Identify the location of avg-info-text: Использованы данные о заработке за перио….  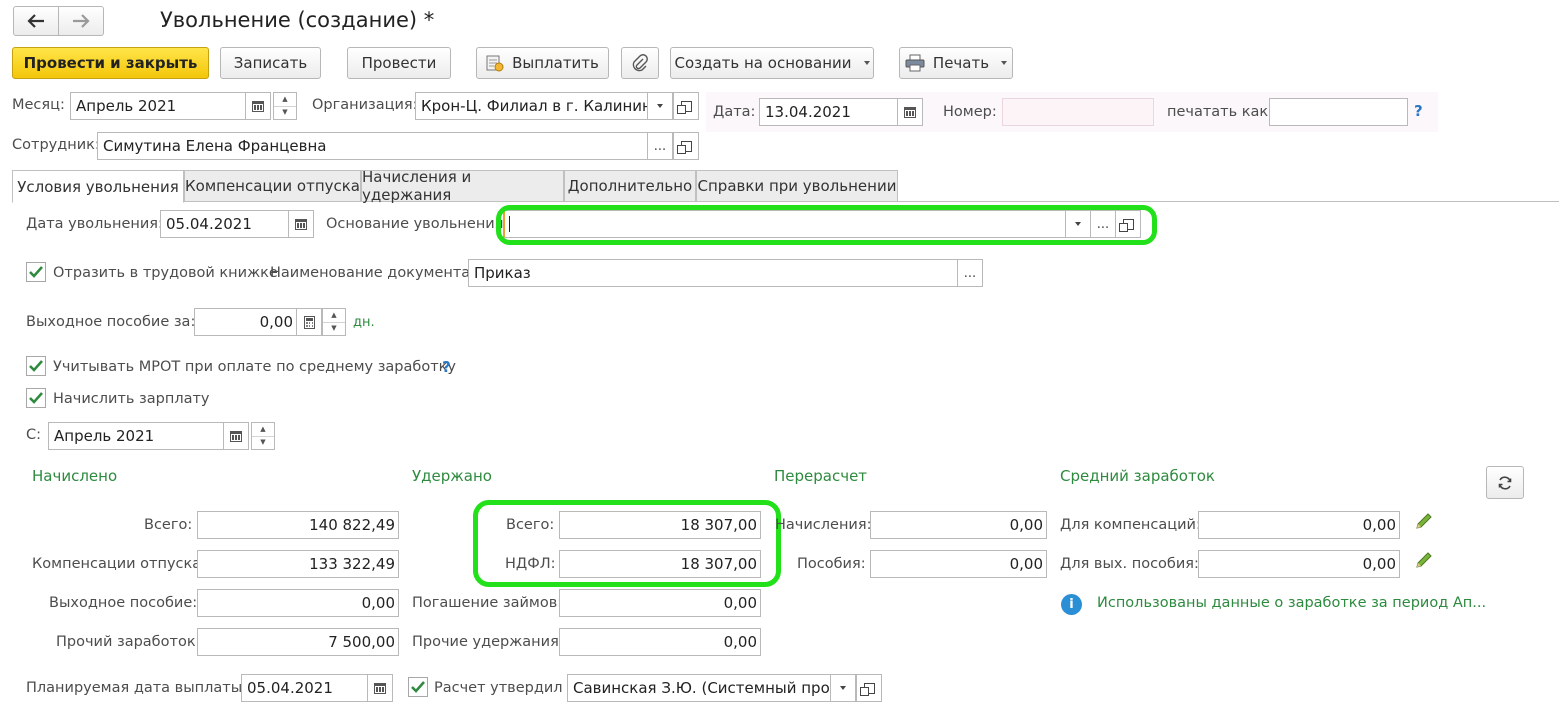
(1291, 603).